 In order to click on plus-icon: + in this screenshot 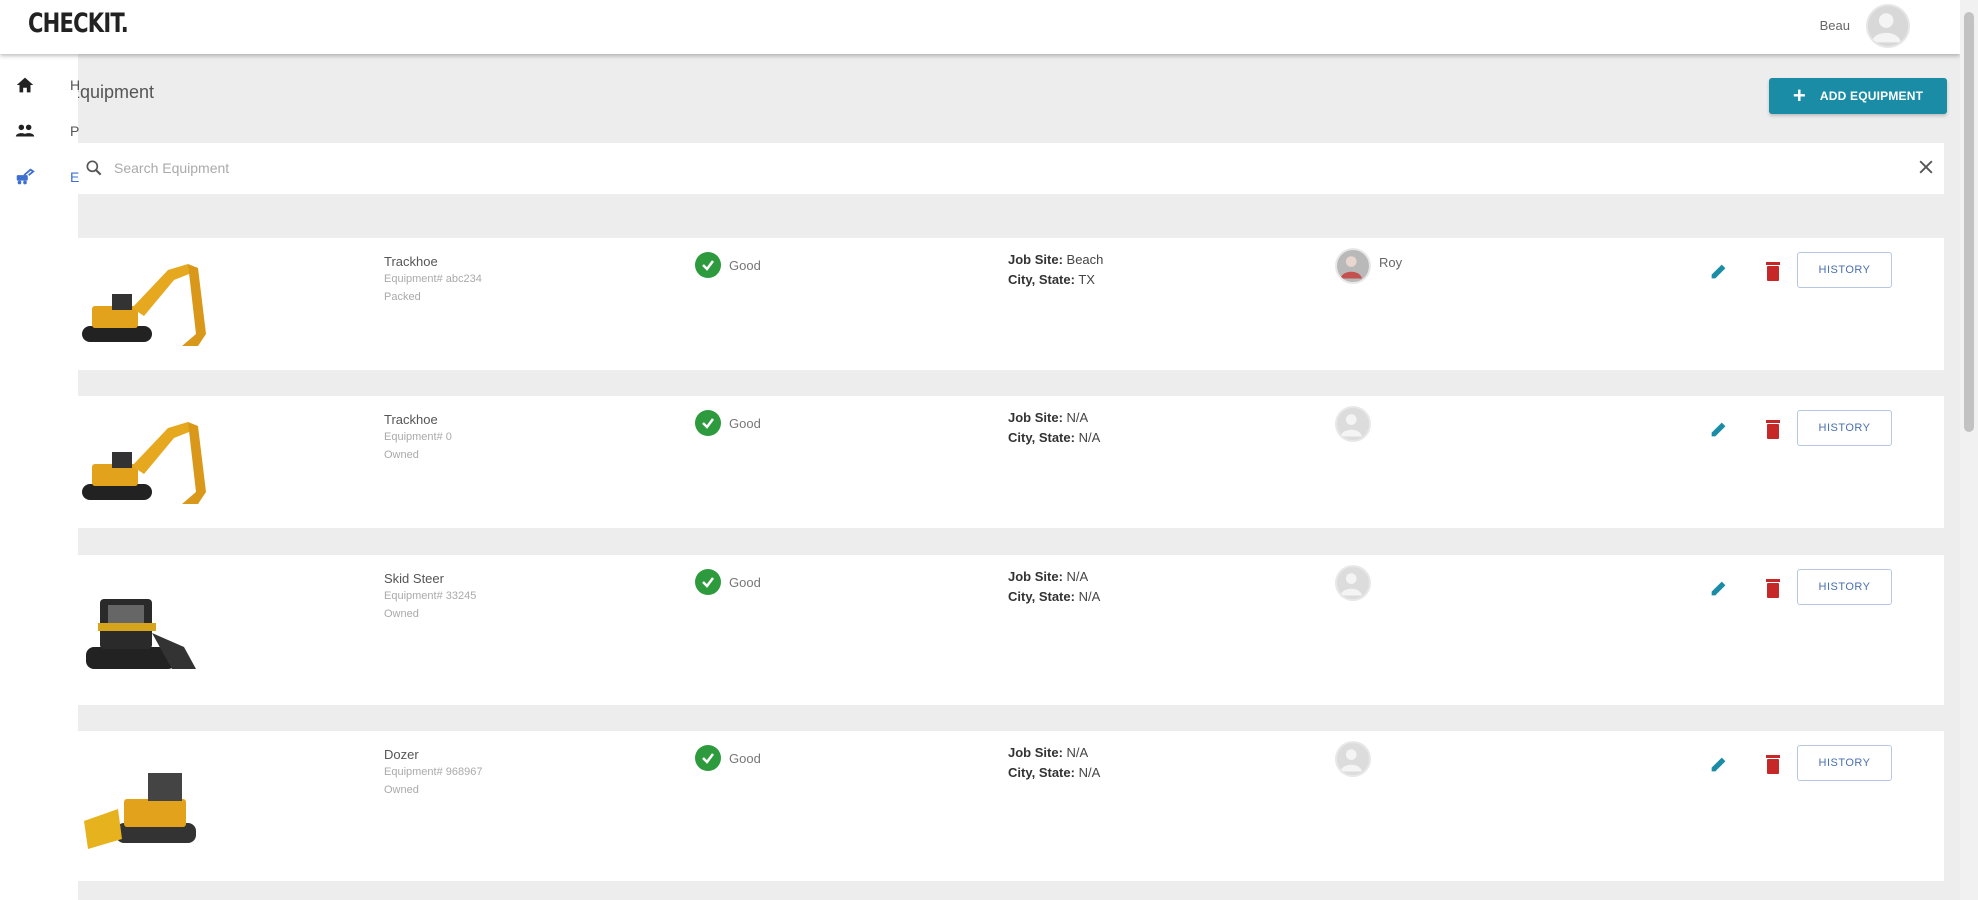, I will do `click(1799, 95)`.